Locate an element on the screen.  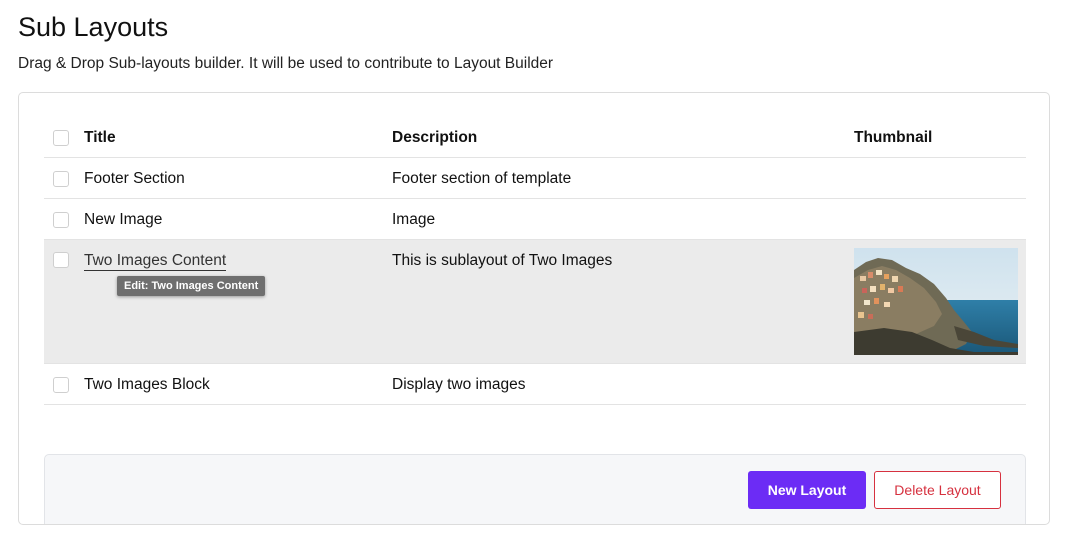
column-header-title: Title is located at coordinates (100, 138).